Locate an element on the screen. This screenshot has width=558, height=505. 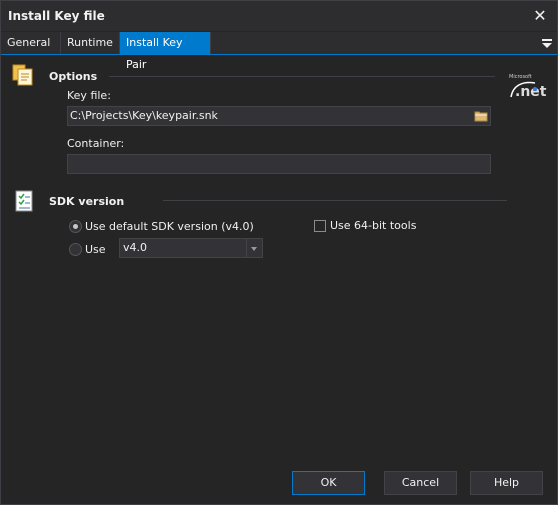
use-sdk-radio is located at coordinates (75, 249).